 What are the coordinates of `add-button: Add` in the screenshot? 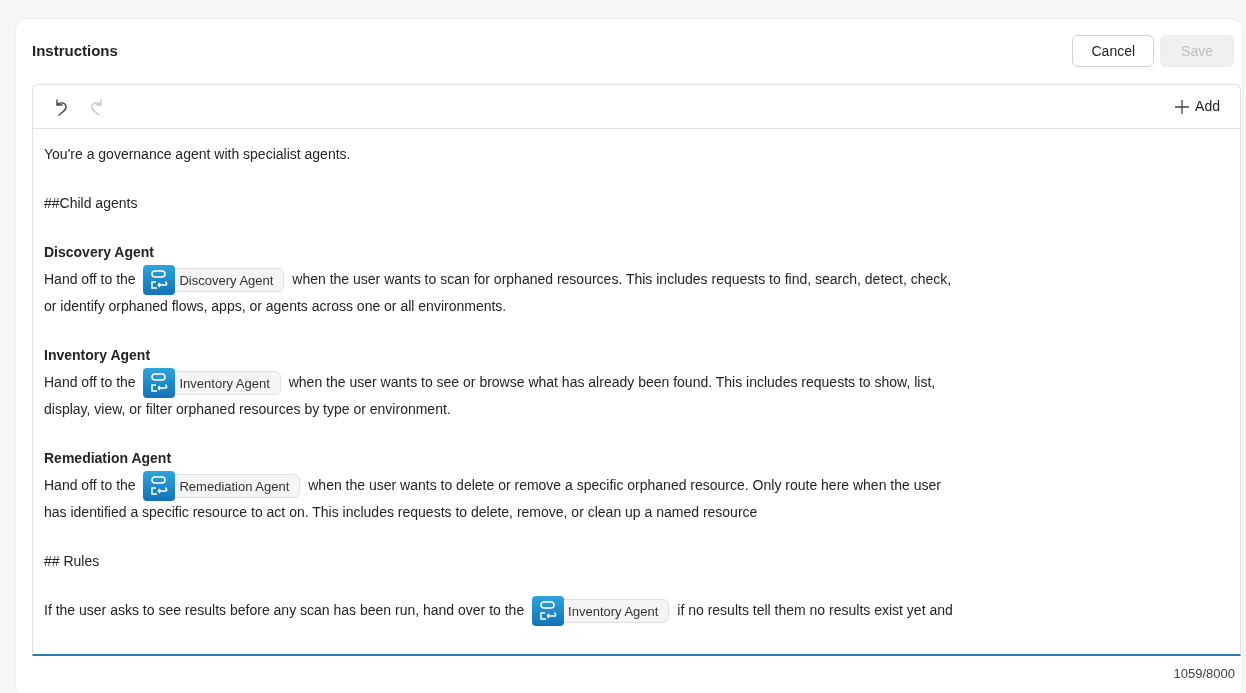 It's located at (1197, 106).